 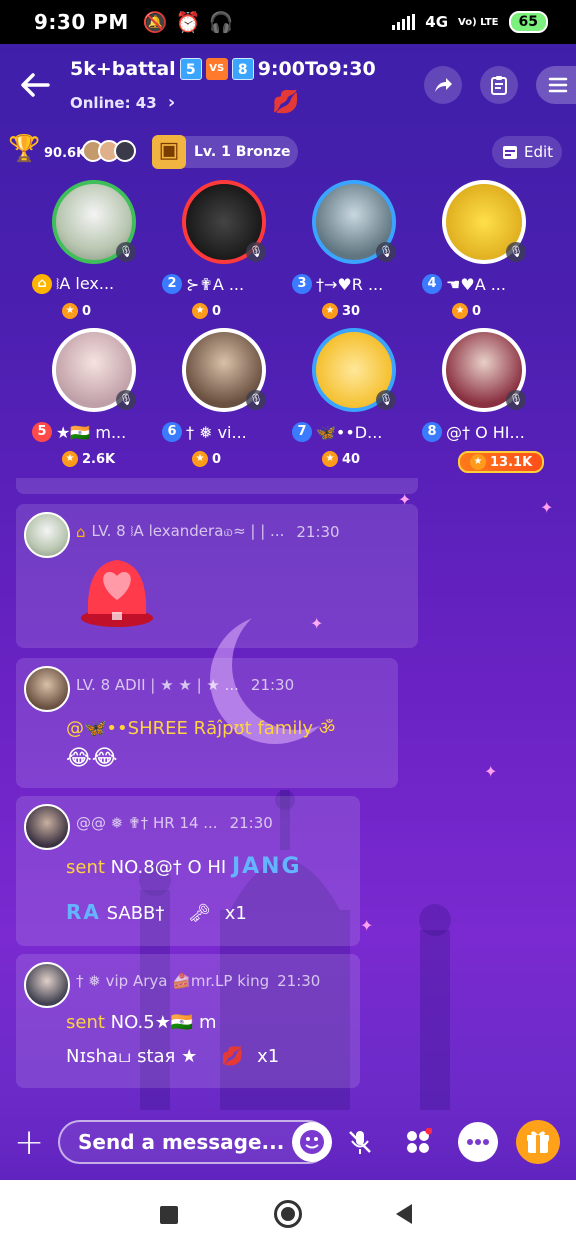 I want to click on headphones-icon: 🎧, so click(x=221, y=22).